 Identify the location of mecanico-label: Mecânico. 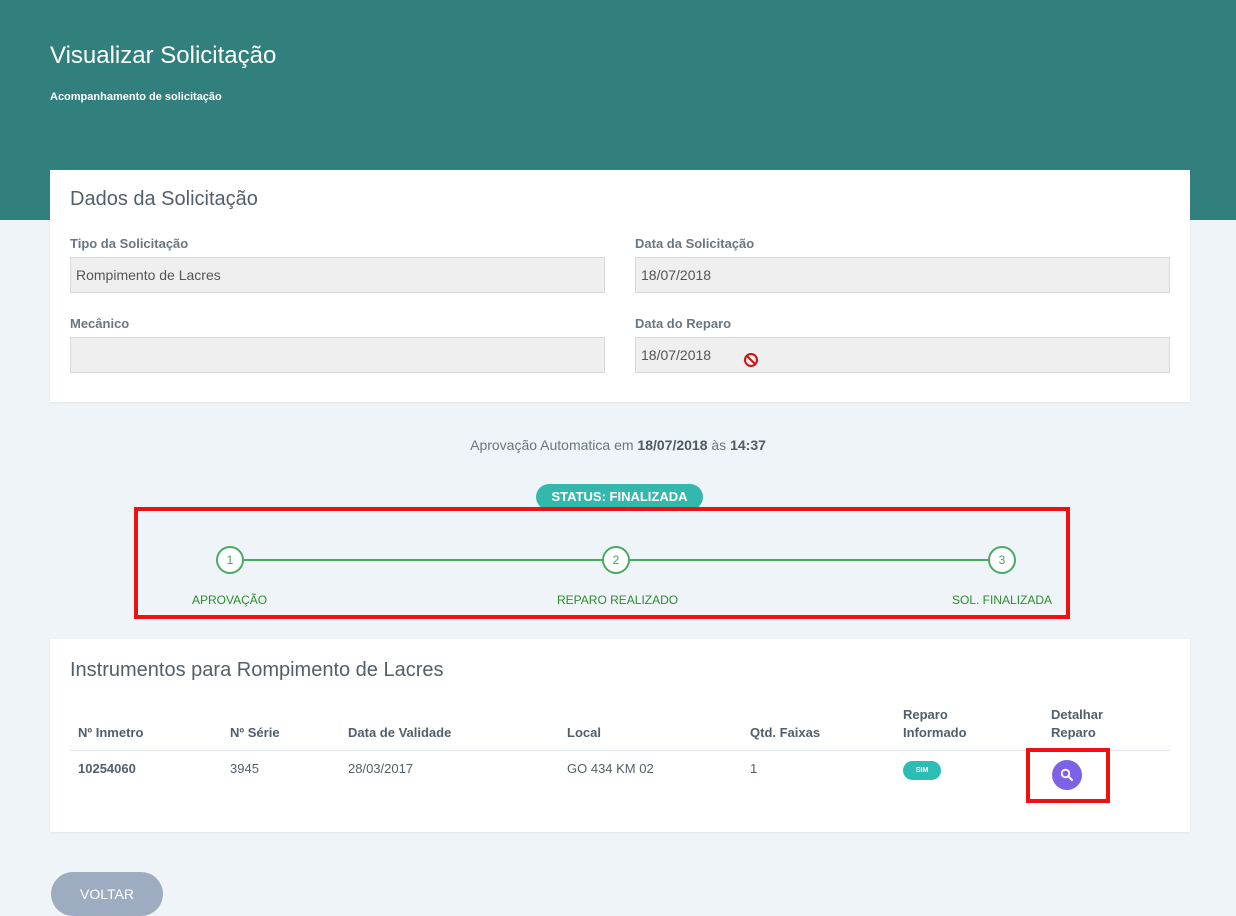
(100, 323).